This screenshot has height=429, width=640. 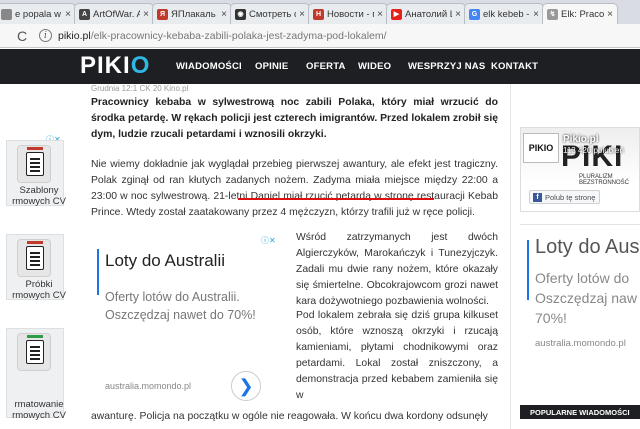 I want to click on nav-opinie: OPINIE, so click(x=271, y=66).